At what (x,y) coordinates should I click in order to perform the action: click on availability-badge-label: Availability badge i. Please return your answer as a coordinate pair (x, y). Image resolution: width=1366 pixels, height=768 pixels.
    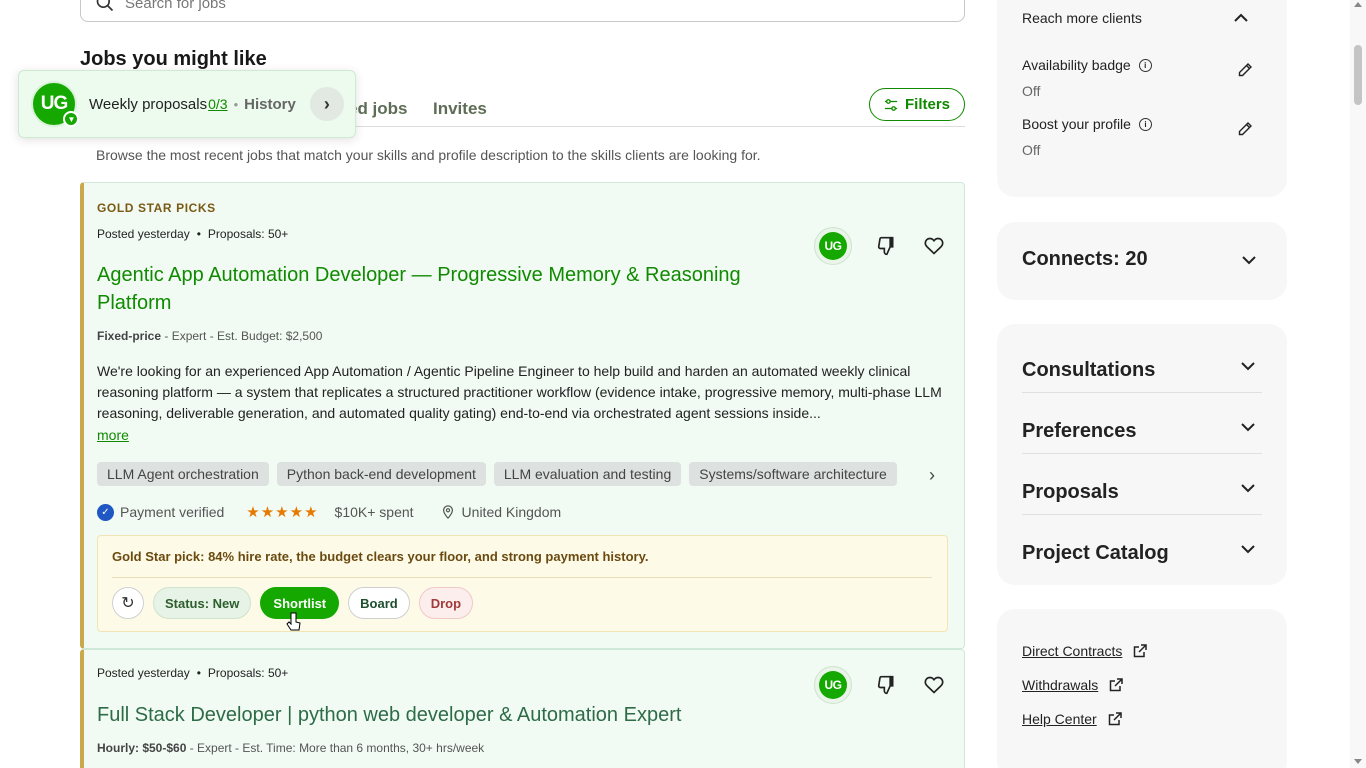
    Looking at the image, I should click on (1087, 65).